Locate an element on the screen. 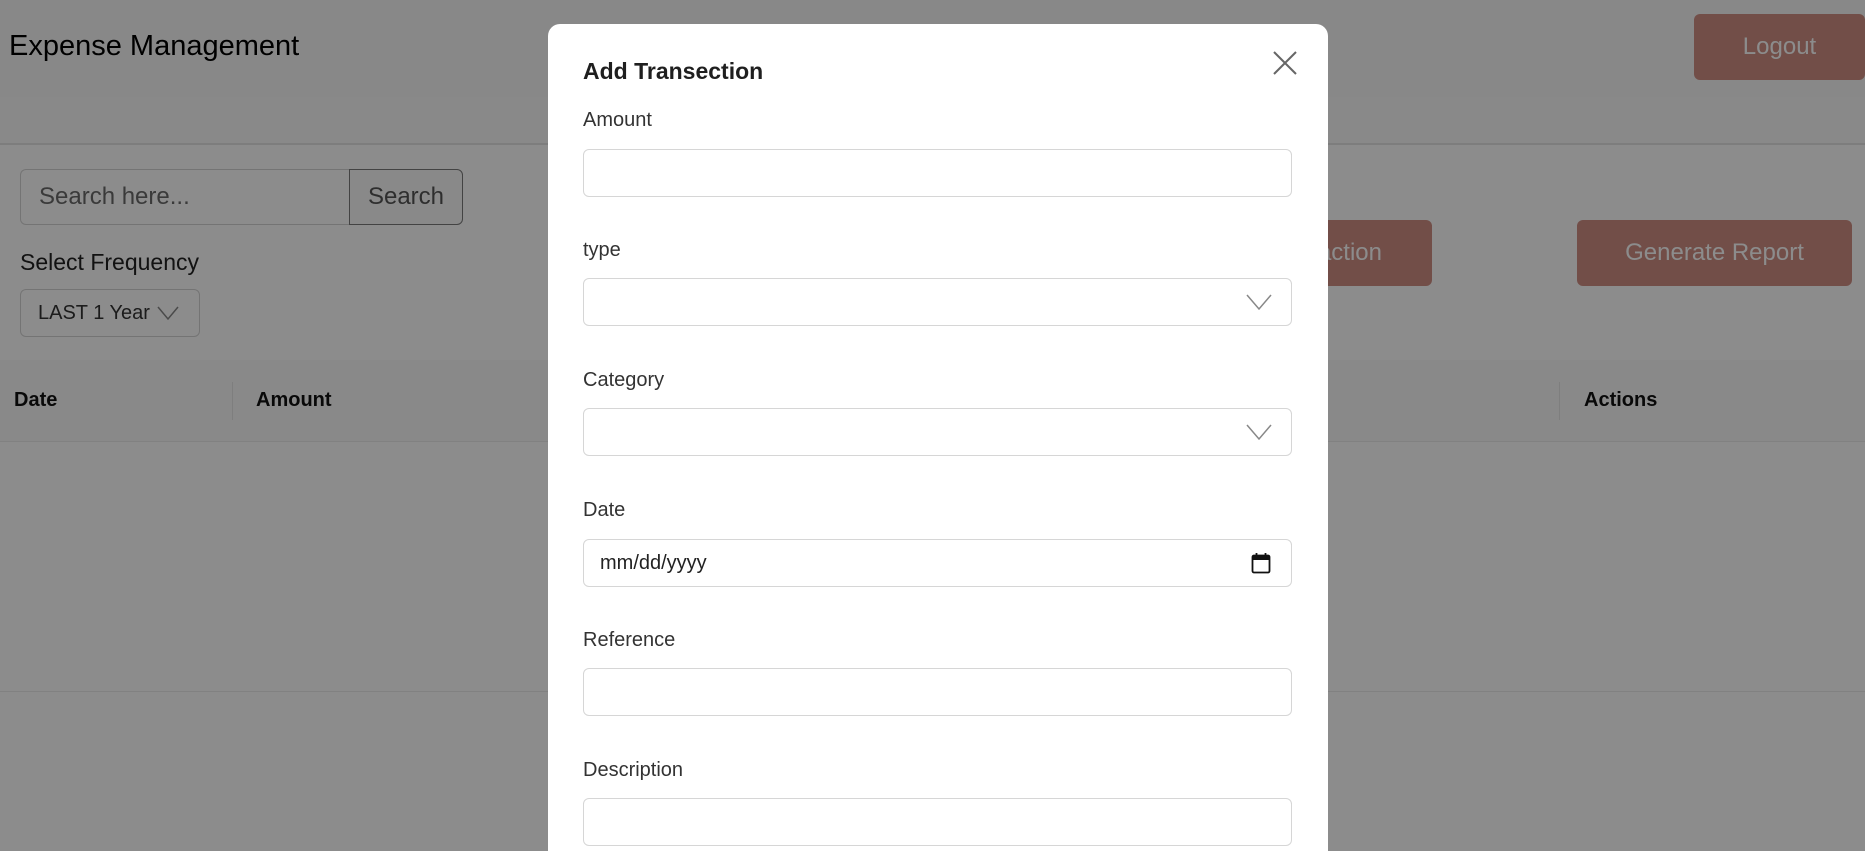  category-select is located at coordinates (937, 432).